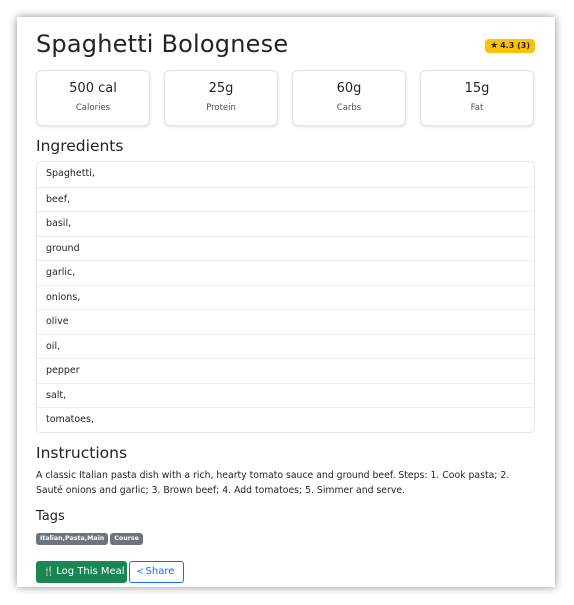  Describe the element at coordinates (477, 88) in the screenshot. I see `nutrient-value: 15g` at that location.